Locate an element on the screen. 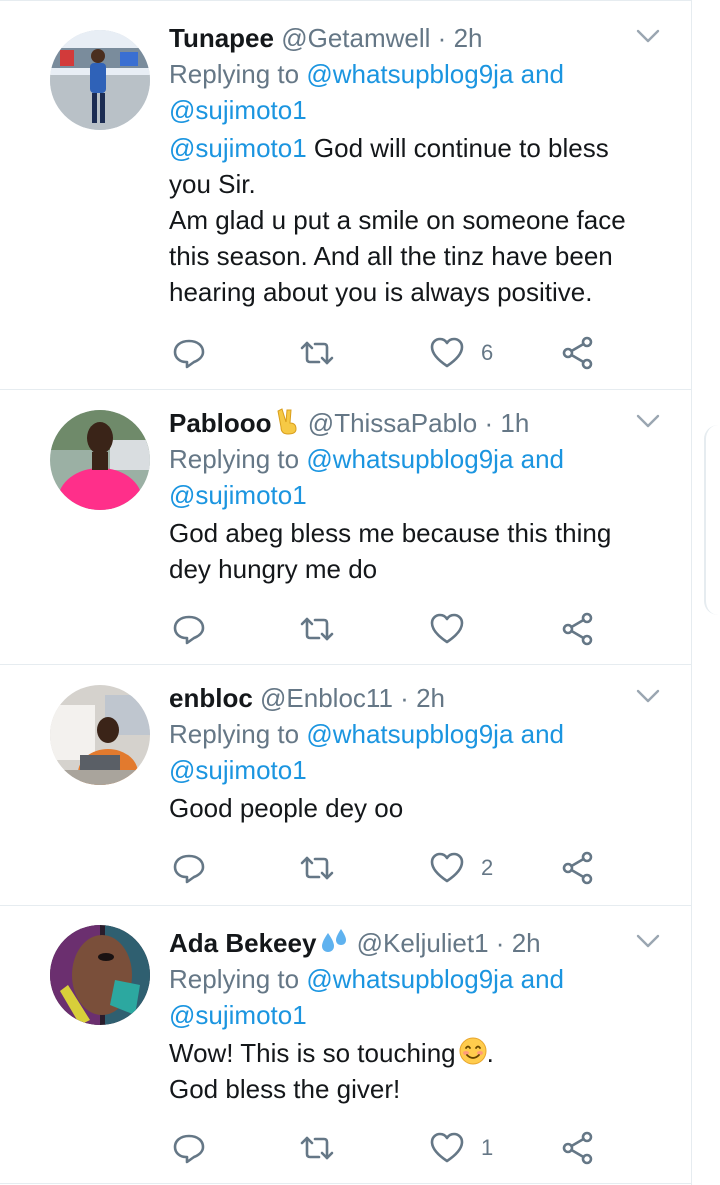 Image resolution: width=720 pixels, height=1185 pixels. like-button: 1 is located at coordinates (460, 1148).